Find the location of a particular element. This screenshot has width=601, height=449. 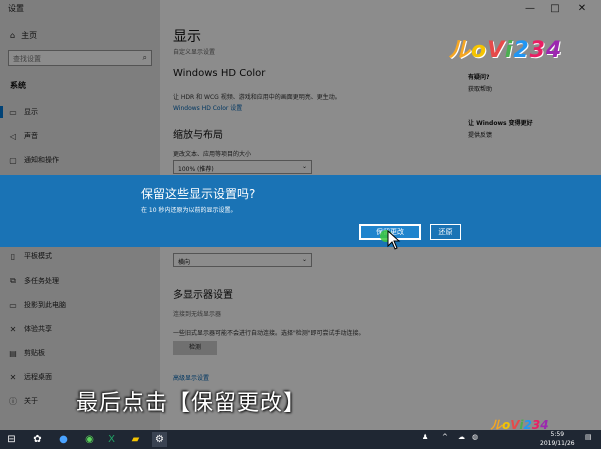

settings-gear-icon: ⚙ is located at coordinates (159, 439).